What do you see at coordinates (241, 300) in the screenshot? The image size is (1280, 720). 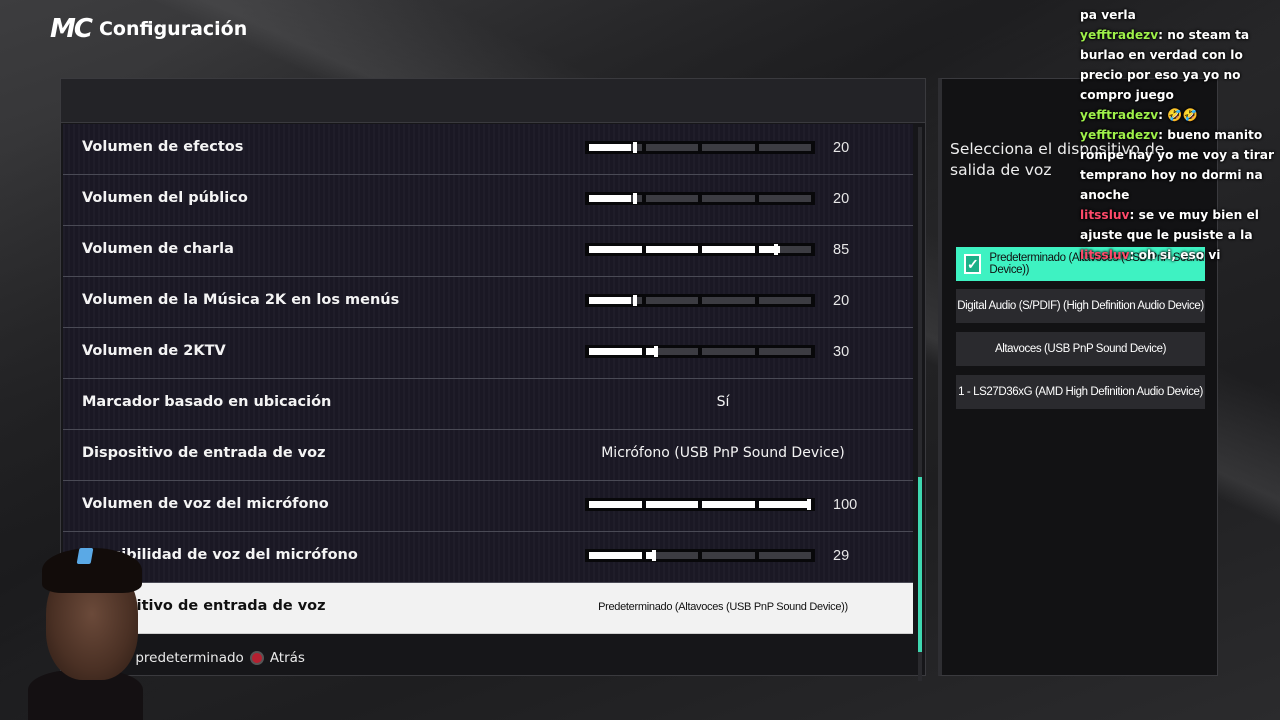 I see `row-label: Volumen de la Música 2K en los menús` at bounding box center [241, 300].